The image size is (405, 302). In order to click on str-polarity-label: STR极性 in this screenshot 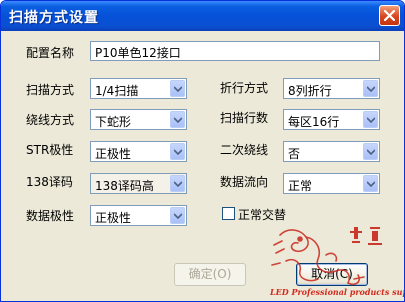, I will do `click(50, 150)`.